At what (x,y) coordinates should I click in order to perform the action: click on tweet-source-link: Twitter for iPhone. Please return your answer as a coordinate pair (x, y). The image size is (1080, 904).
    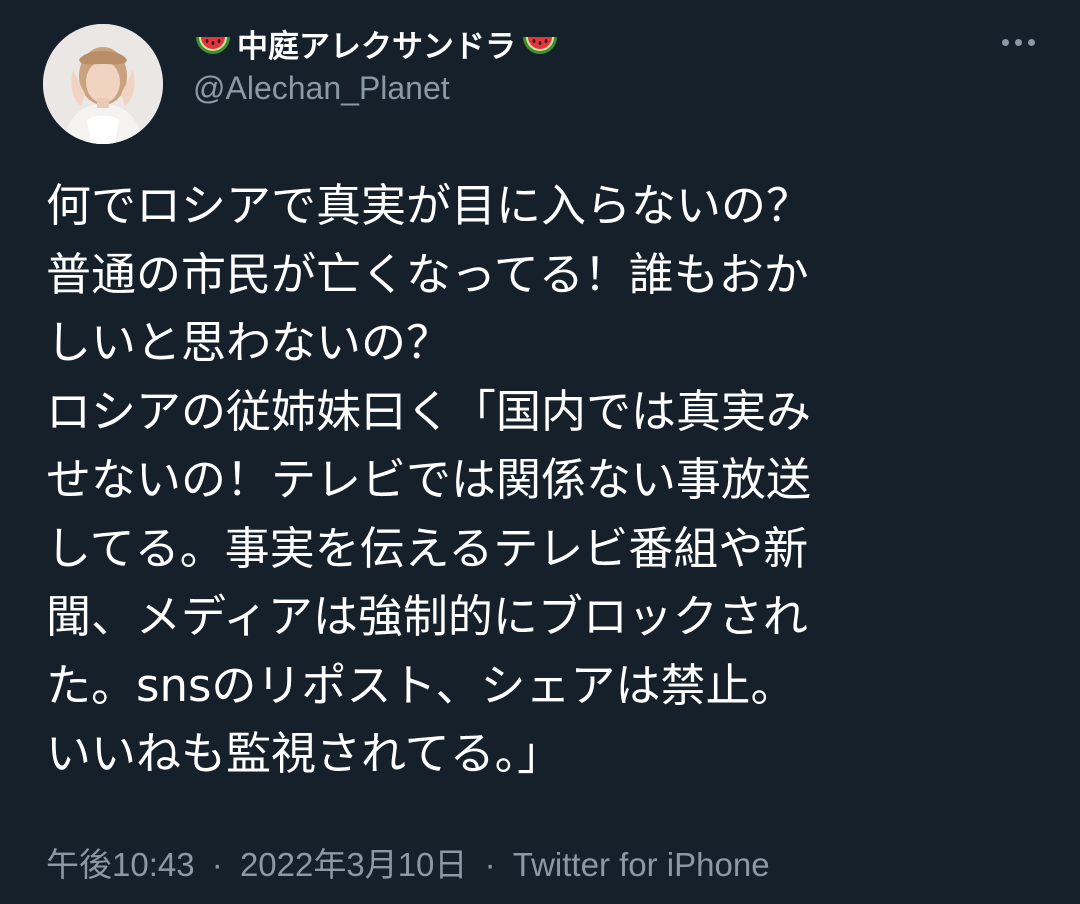
    Looking at the image, I should click on (641, 864).